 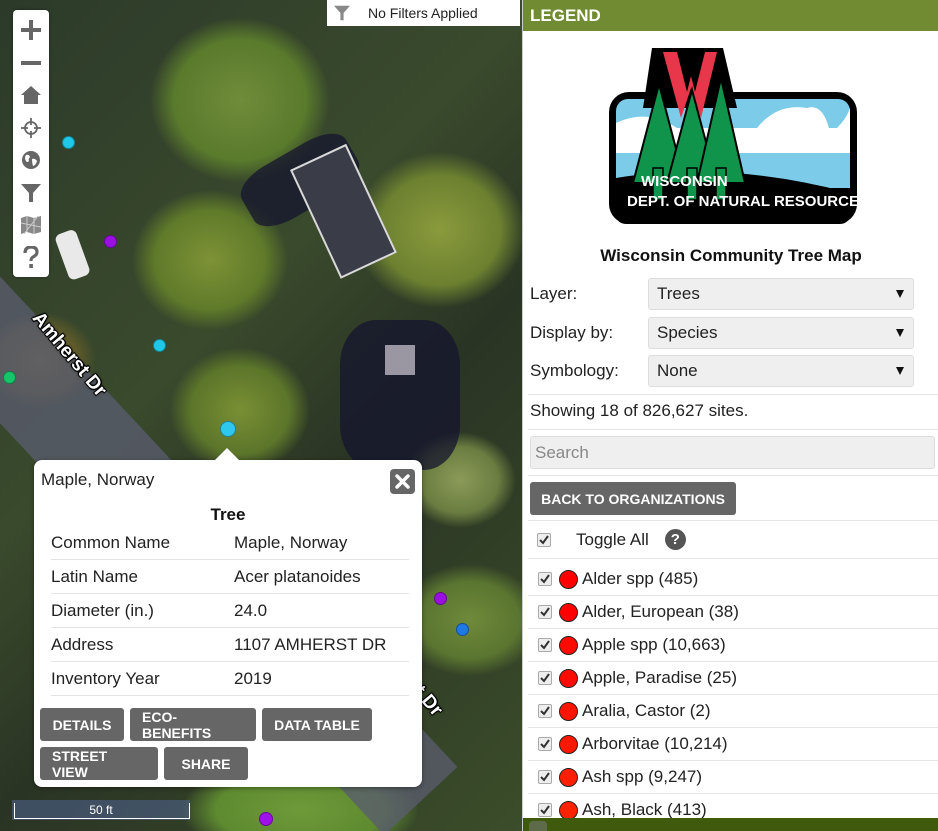 I want to click on species-label: Apple, Paradise (25), so click(x=659, y=677).